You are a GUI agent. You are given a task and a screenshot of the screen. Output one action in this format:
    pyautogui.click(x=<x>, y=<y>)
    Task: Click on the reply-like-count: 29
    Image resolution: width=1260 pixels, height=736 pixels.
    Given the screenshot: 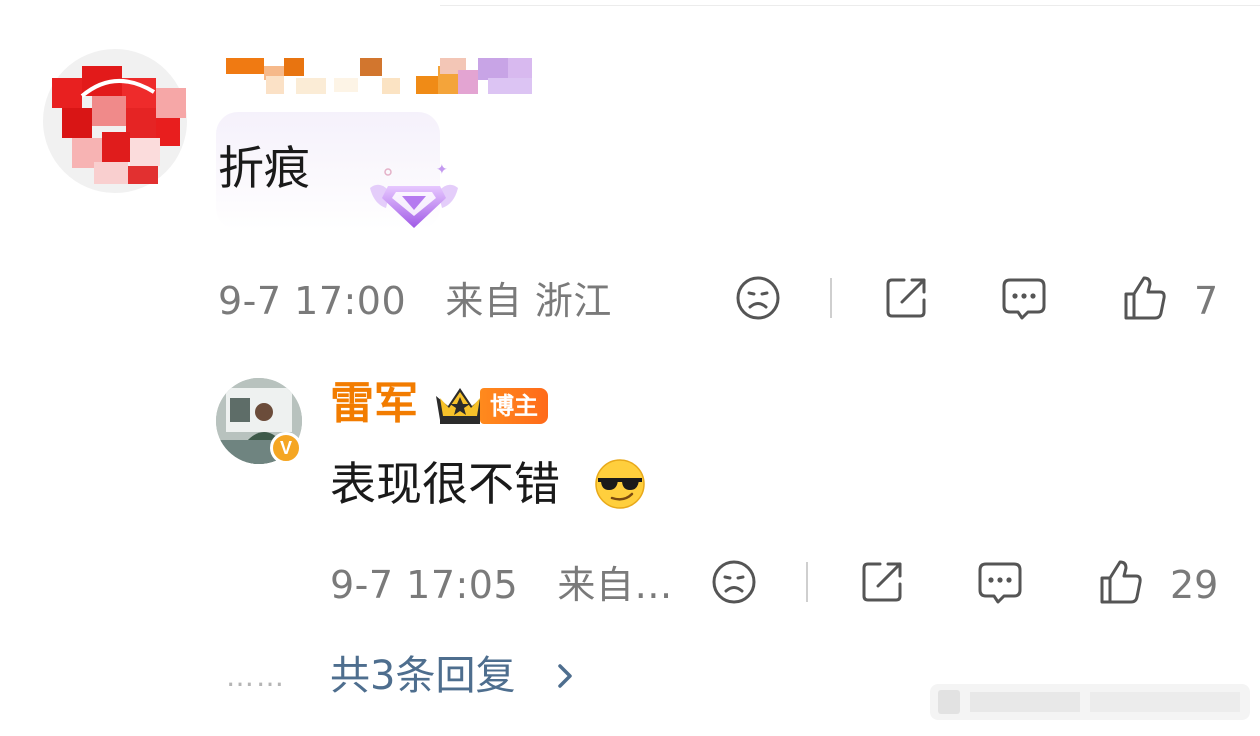 What is the action you would take?
    pyautogui.click(x=1194, y=585)
    